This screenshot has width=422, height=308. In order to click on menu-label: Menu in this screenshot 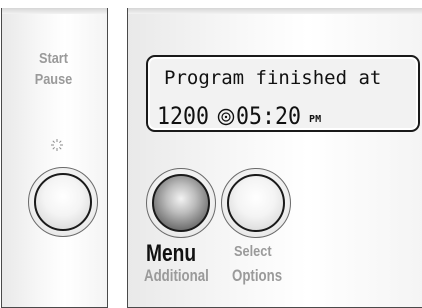, I will do `click(171, 253)`.